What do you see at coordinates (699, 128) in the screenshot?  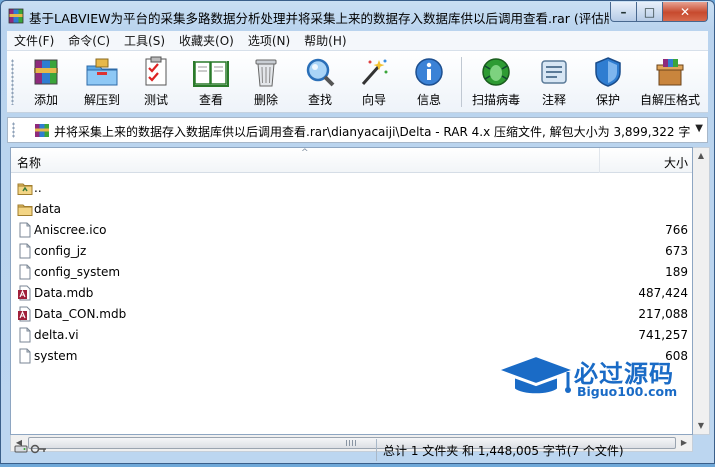 I see `address-dropdown-button: ▼` at bounding box center [699, 128].